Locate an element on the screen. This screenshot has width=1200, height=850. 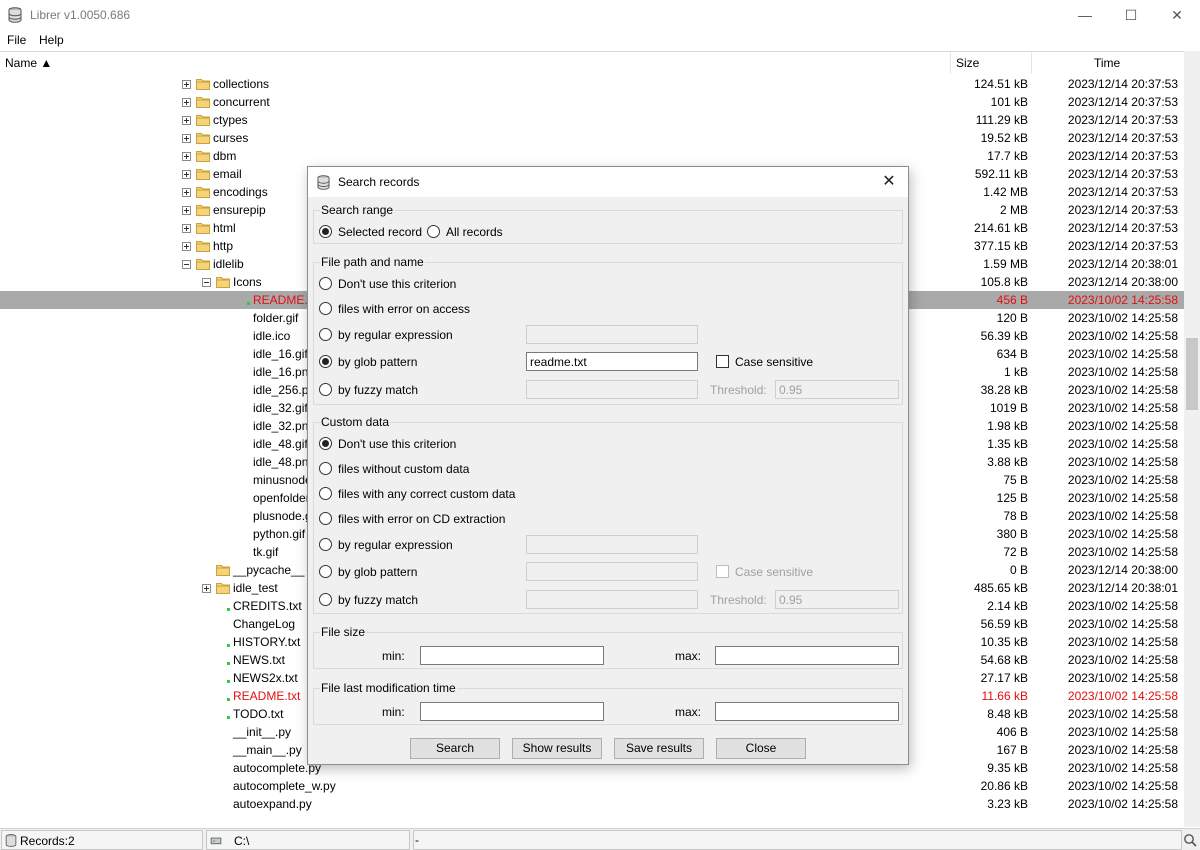
cd-threshold-label: Threshold: is located at coordinates (738, 600).